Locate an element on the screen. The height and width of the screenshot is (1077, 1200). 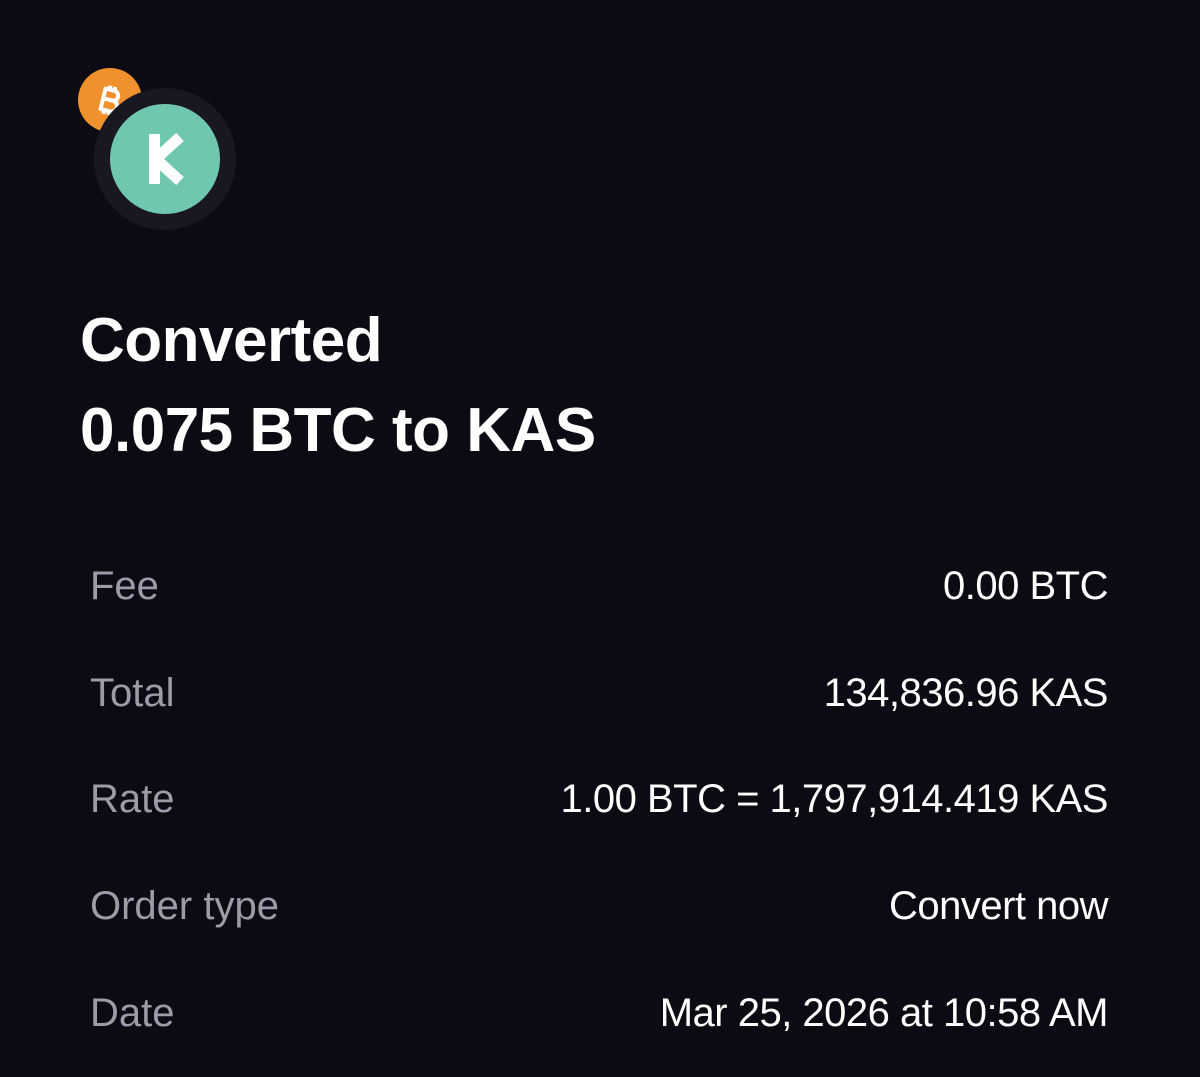
total-value: 134,836.96 KAS is located at coordinates (966, 692).